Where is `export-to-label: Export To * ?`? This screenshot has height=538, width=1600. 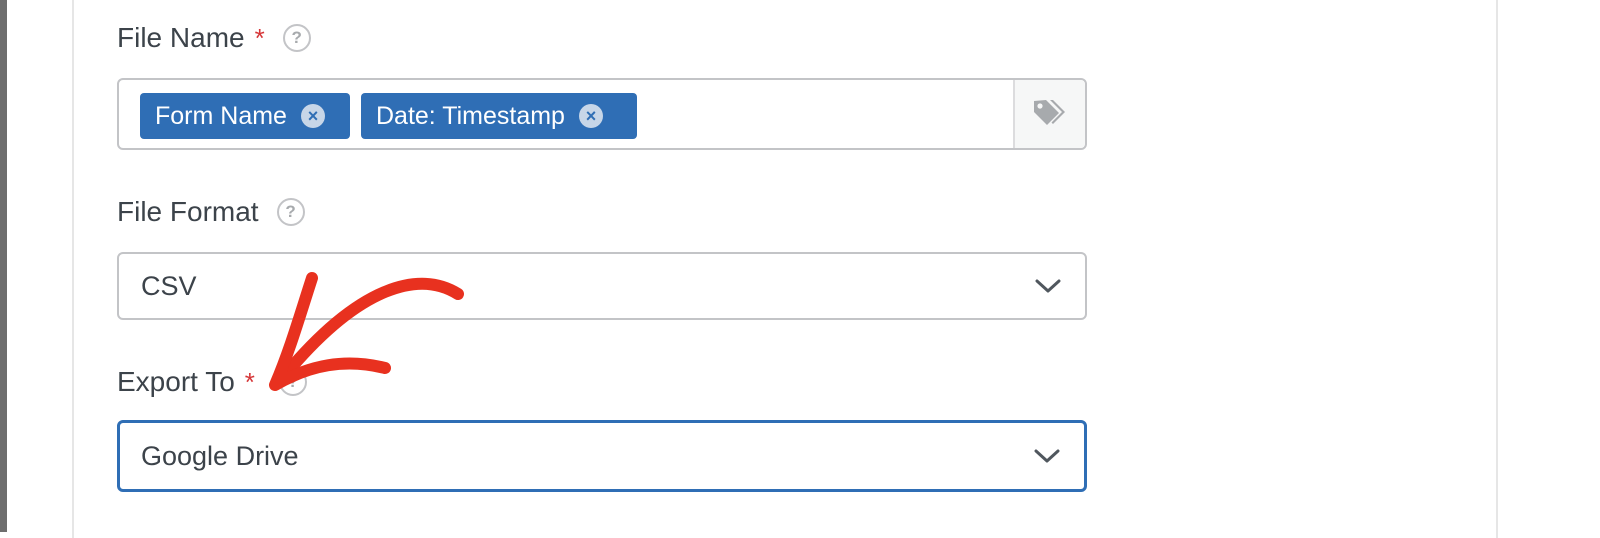
export-to-label: Export To * ? is located at coordinates (212, 382).